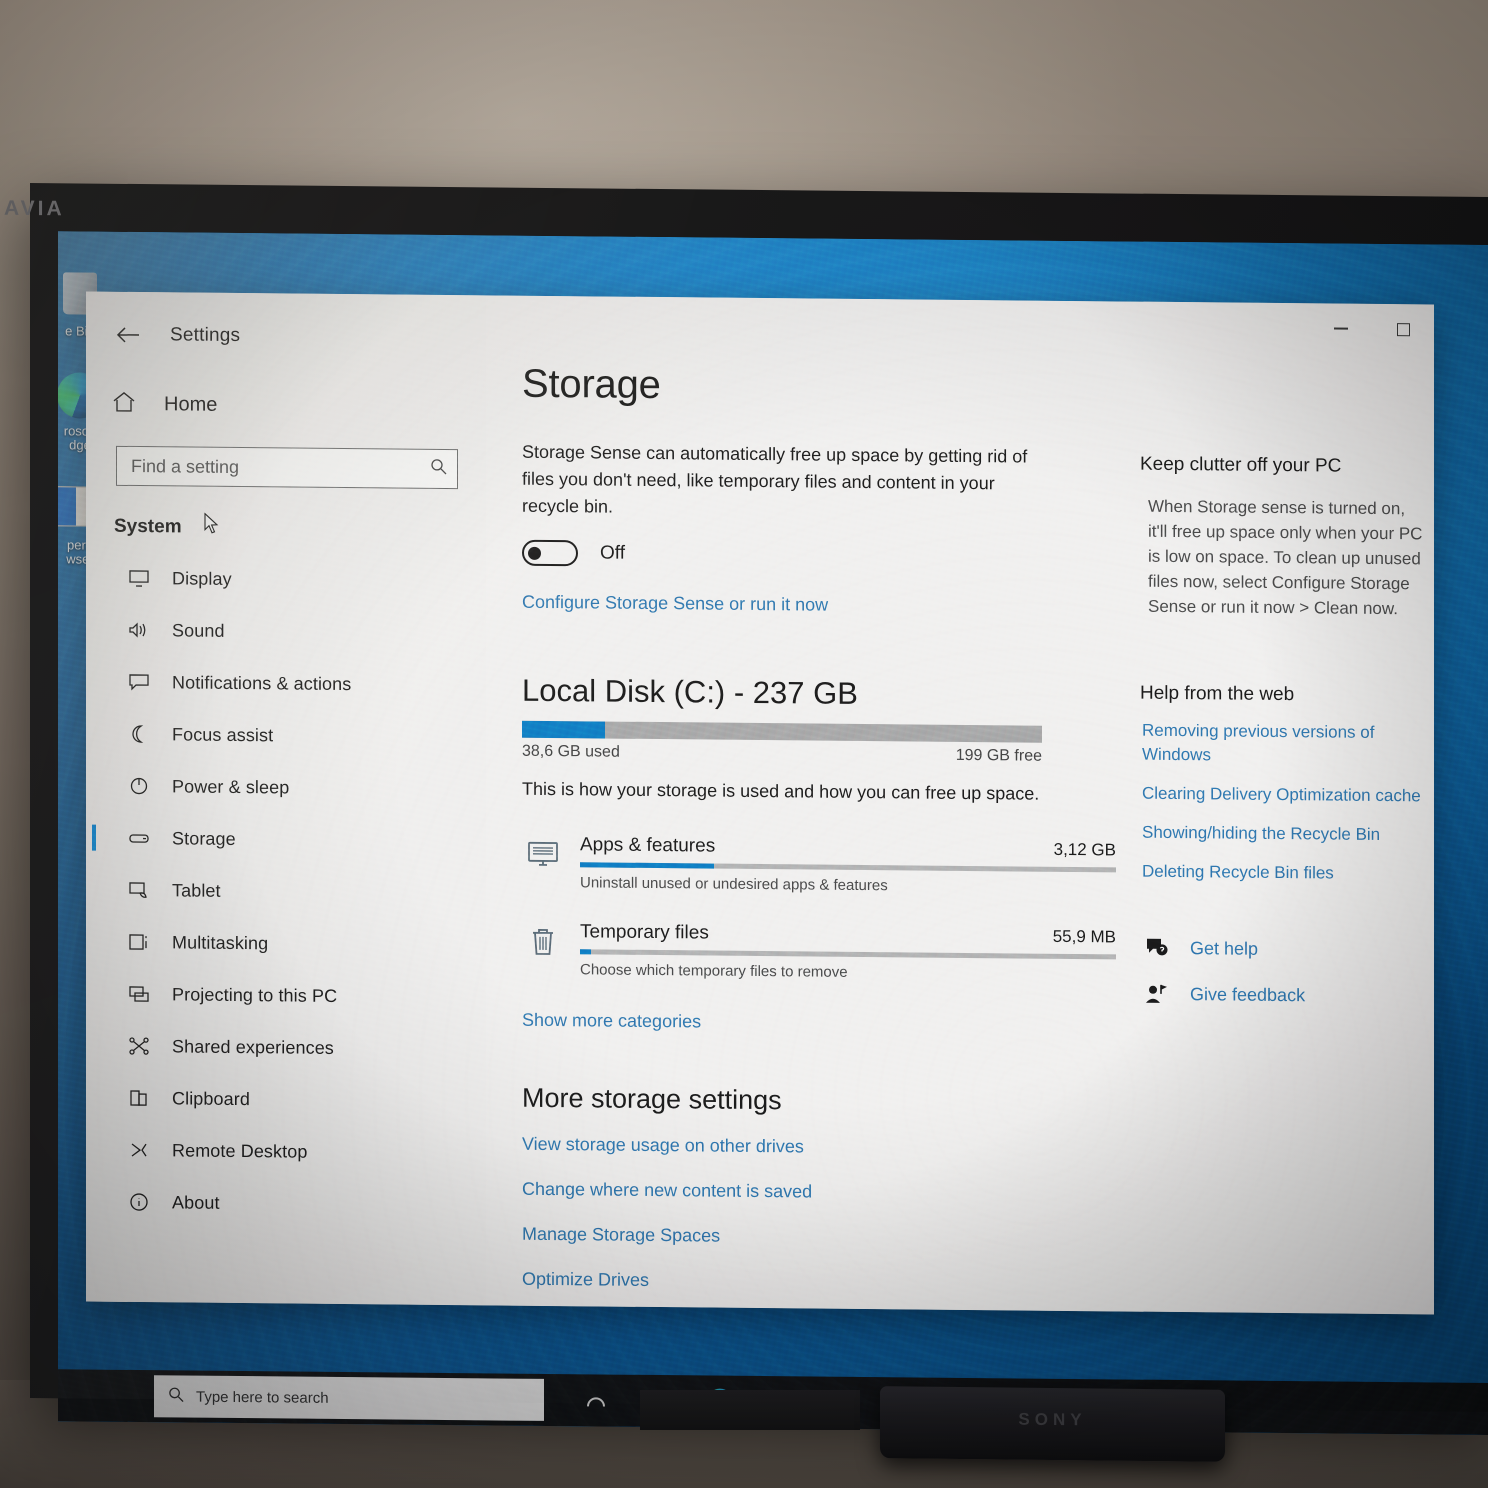 This screenshot has width=1488, height=1488. Describe the element at coordinates (652, 1099) in the screenshot. I see `more-storage-settings-title: More storage settings` at that location.